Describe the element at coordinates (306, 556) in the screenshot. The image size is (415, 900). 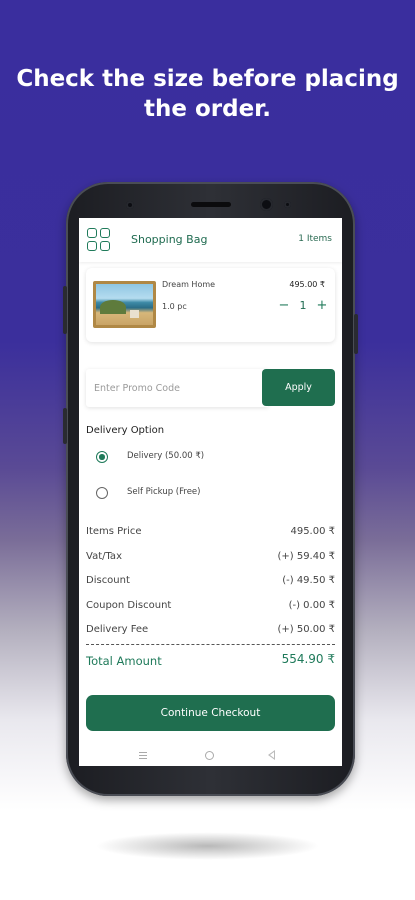
I see `summary-value: (+) 59.40 ₹` at that location.